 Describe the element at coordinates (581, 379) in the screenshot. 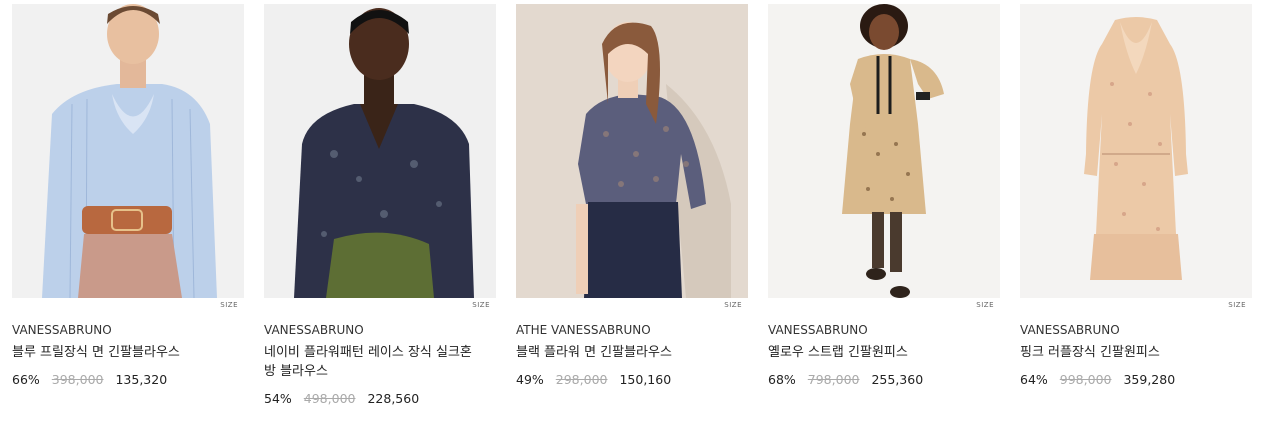

I see `original-price: 298,000` at that location.